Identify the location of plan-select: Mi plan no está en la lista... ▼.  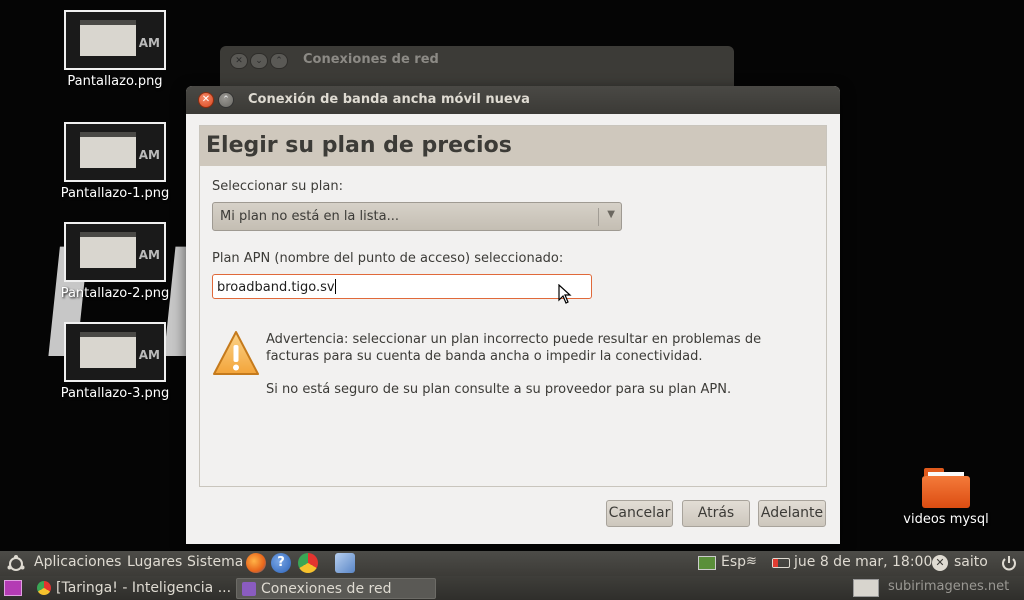
(417, 216).